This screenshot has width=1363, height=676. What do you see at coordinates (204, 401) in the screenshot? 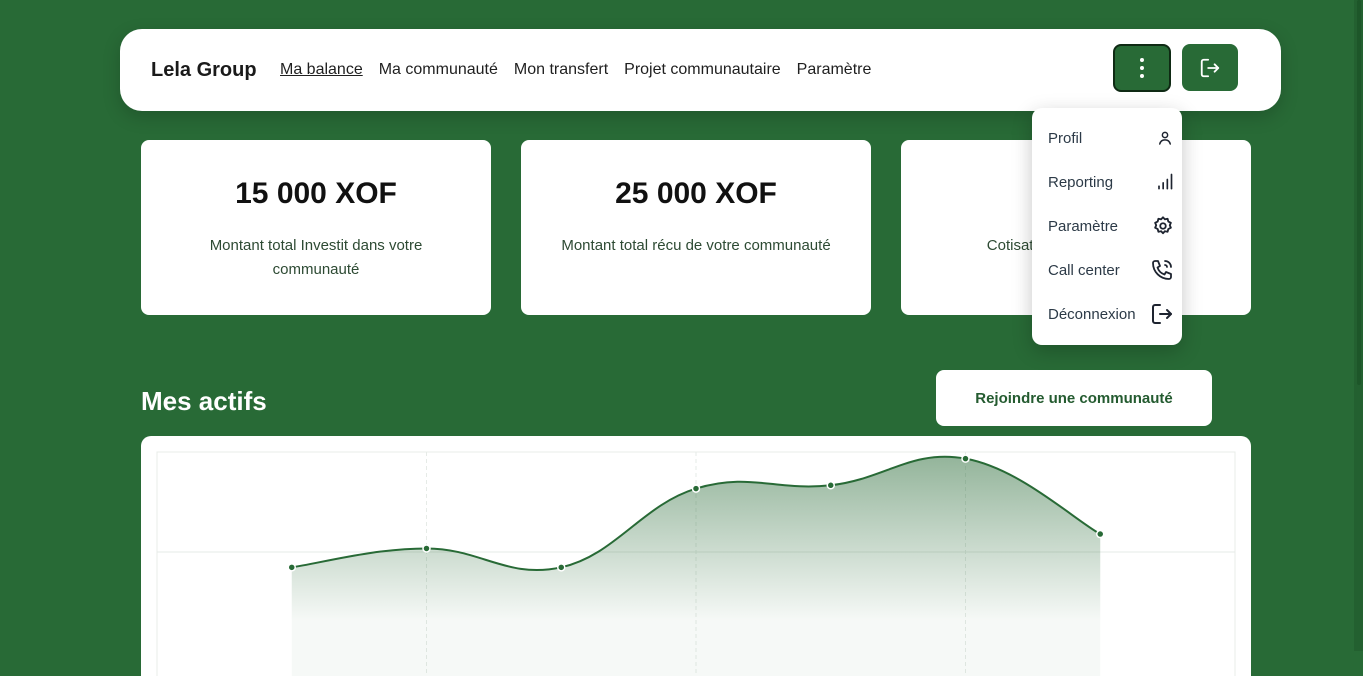
I see `assets-title: Mes actifs` at bounding box center [204, 401].